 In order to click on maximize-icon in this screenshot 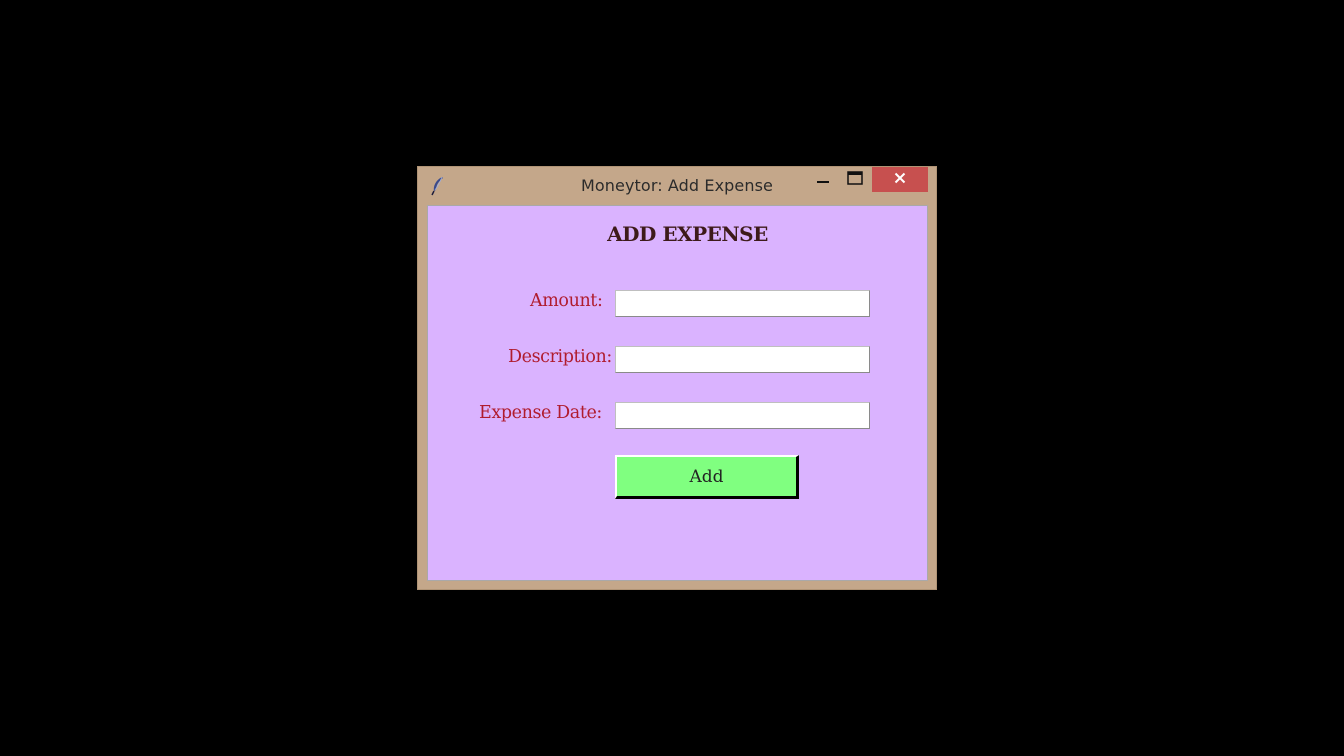, I will do `click(855, 180)`.